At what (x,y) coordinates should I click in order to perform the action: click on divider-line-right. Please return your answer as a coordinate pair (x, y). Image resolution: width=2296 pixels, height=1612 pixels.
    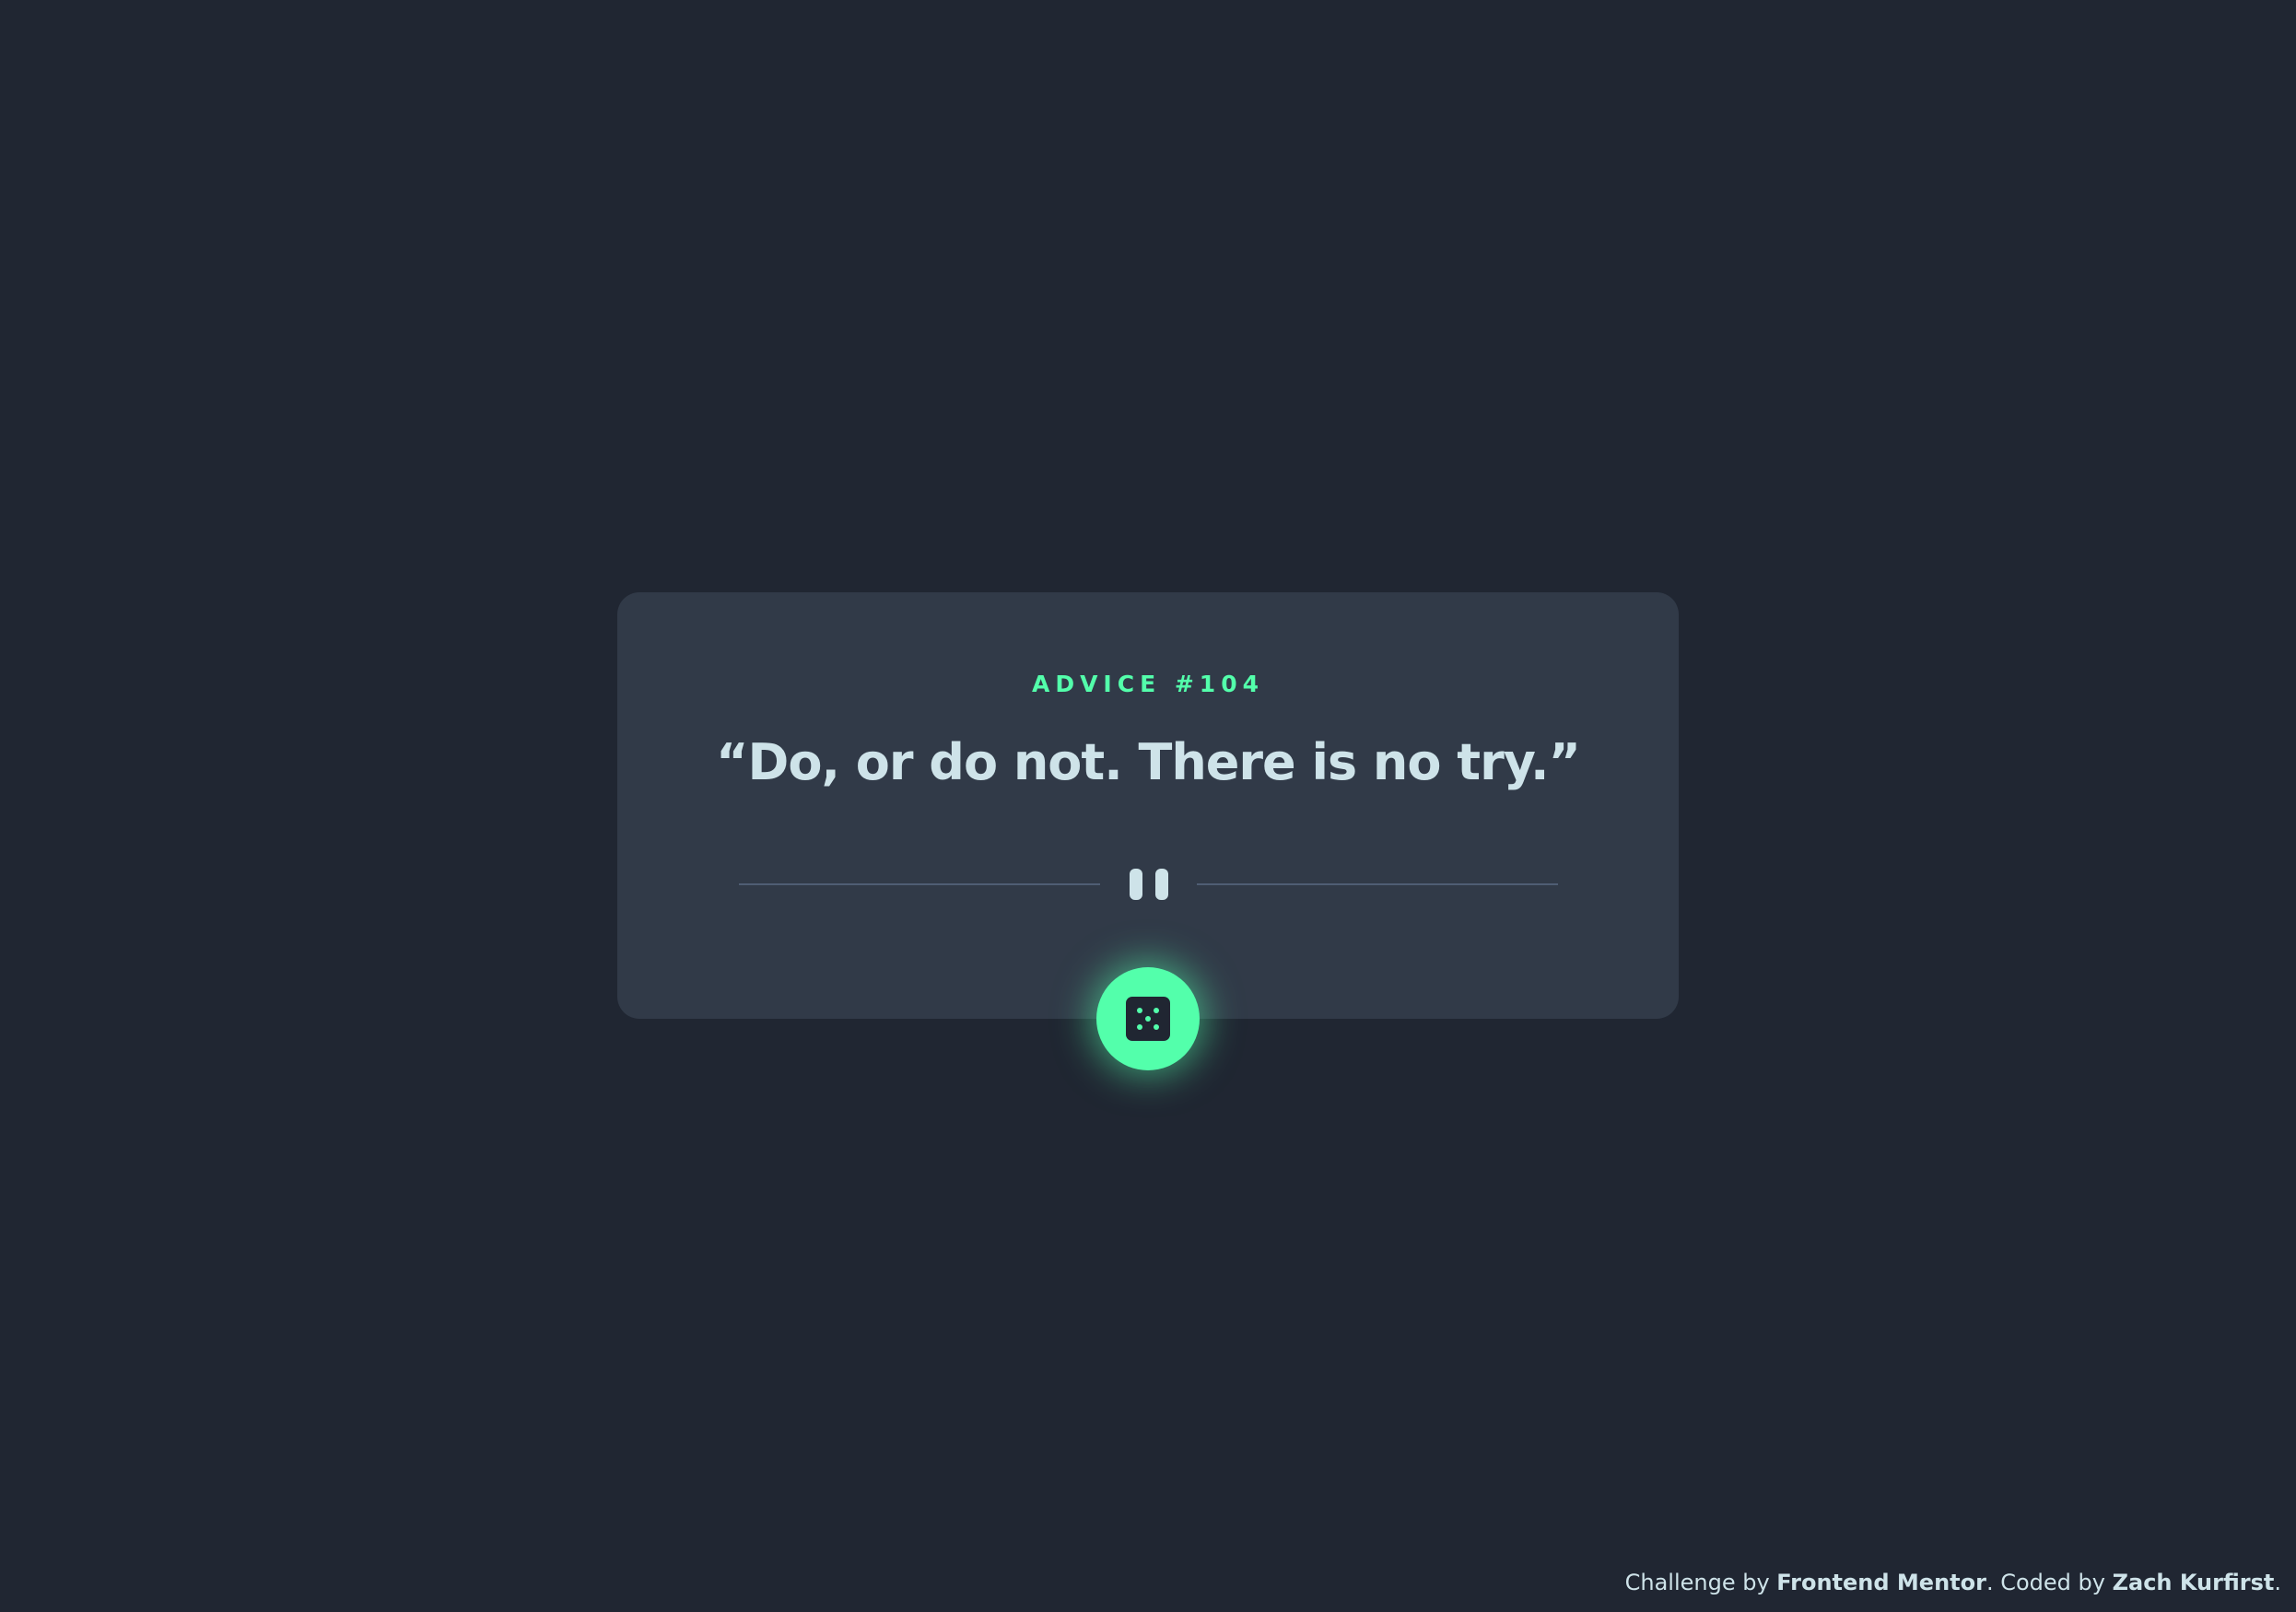
    Looking at the image, I should click on (1378, 884).